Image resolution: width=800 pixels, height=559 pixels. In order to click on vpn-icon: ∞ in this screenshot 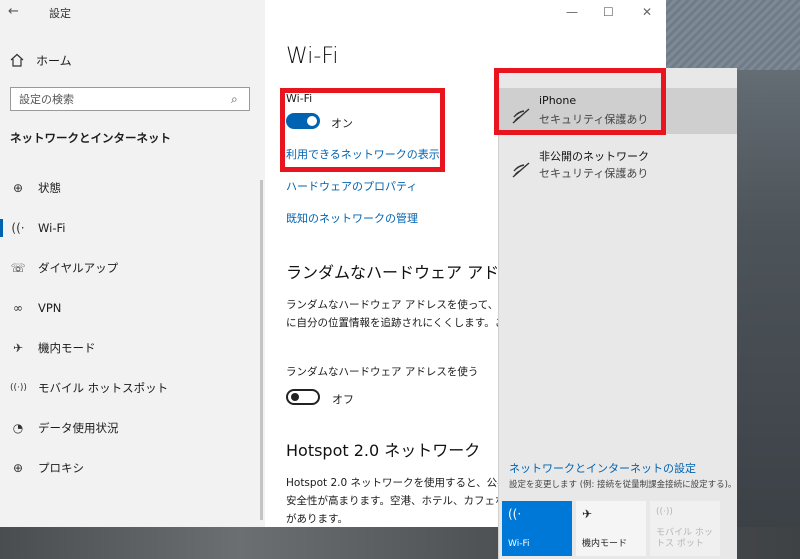, I will do `click(18, 308)`.